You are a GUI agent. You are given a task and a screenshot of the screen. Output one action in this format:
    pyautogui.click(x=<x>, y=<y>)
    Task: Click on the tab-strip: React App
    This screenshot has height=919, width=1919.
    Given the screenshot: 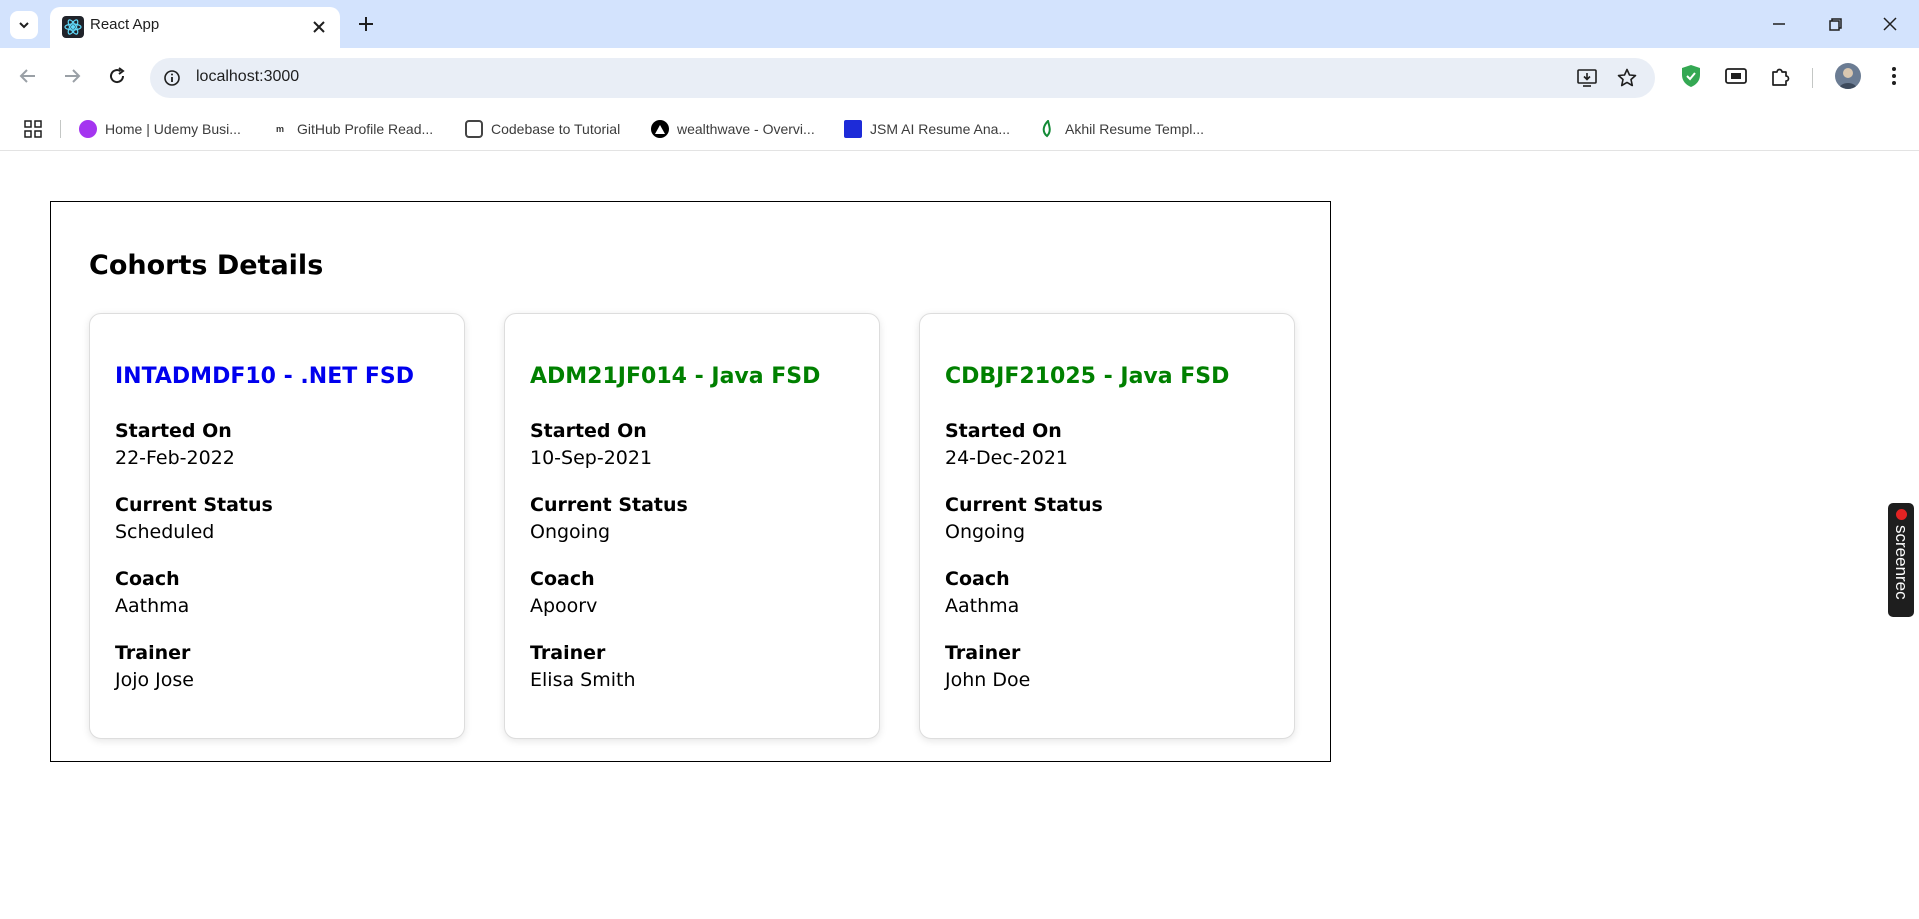 What is the action you would take?
    pyautogui.click(x=959, y=24)
    